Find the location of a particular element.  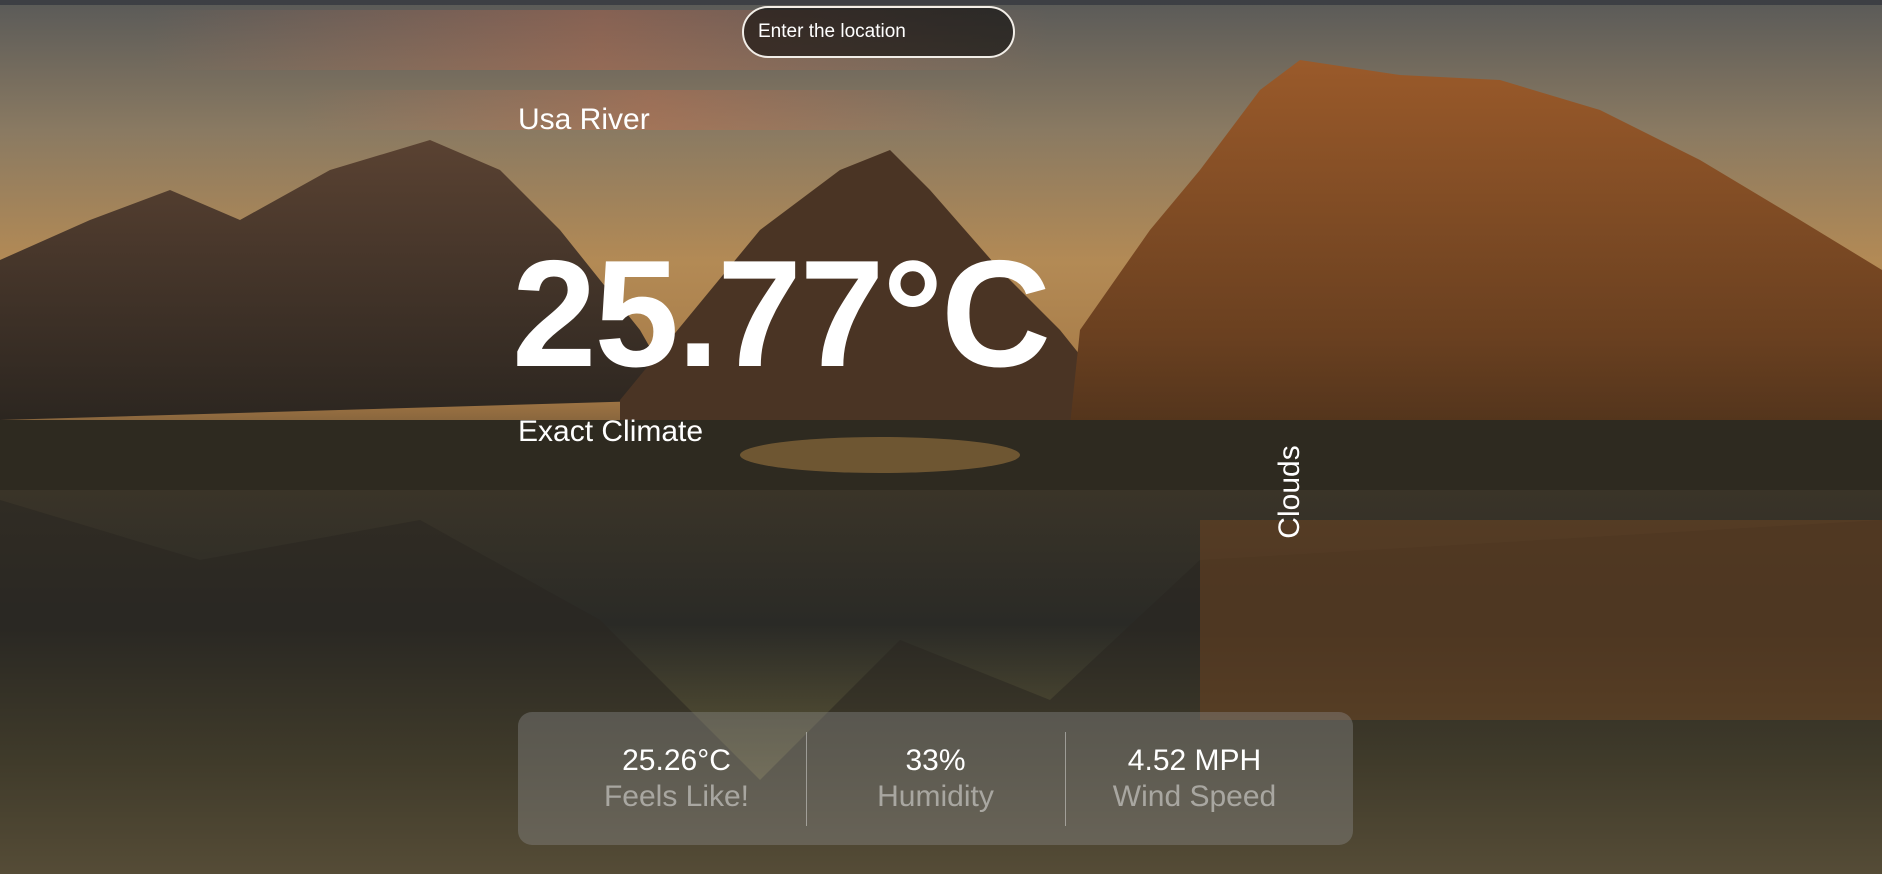

wind-speed-label: Wind Speed is located at coordinates (1194, 796).